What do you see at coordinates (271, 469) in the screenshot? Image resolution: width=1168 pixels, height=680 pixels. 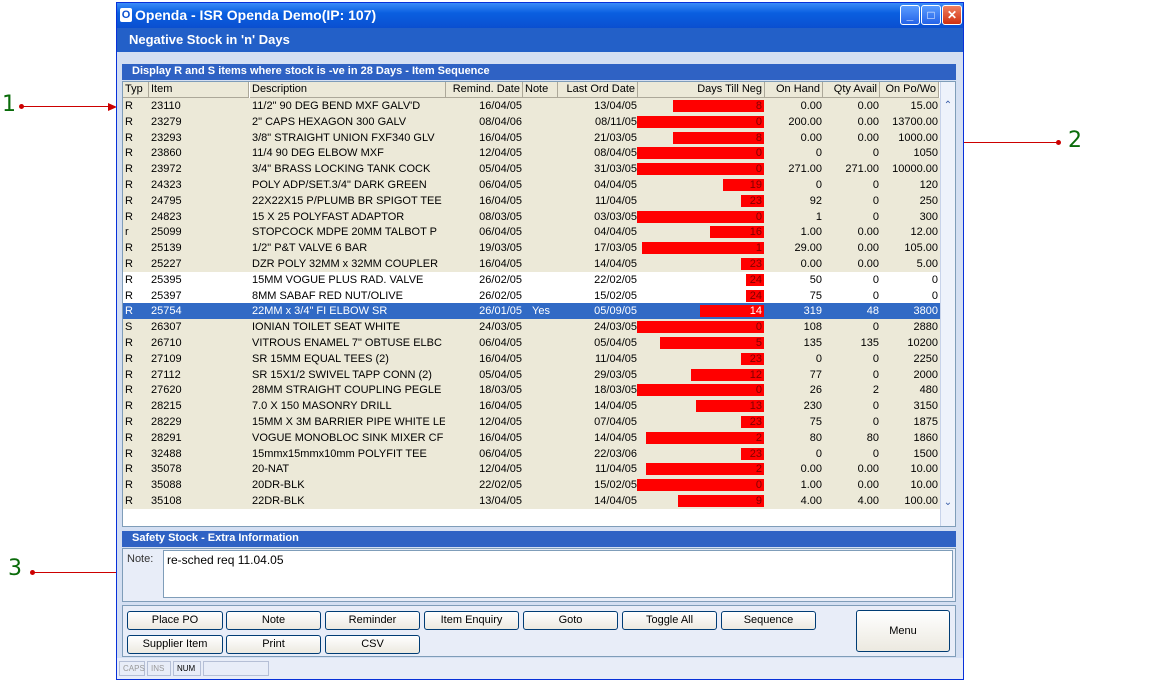 I see `cell-description: 20-NAT` at bounding box center [271, 469].